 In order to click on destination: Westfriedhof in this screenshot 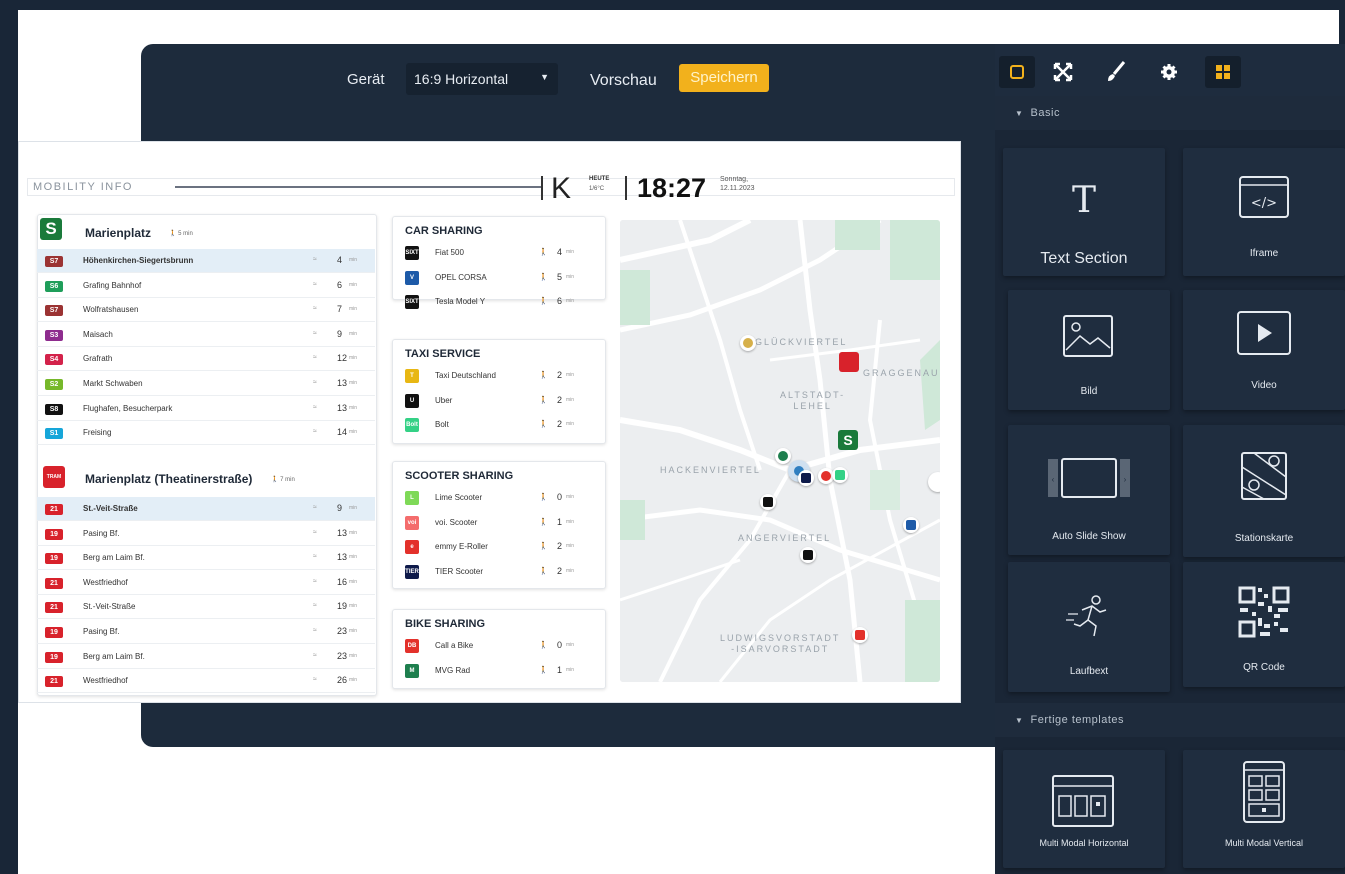, I will do `click(105, 582)`.